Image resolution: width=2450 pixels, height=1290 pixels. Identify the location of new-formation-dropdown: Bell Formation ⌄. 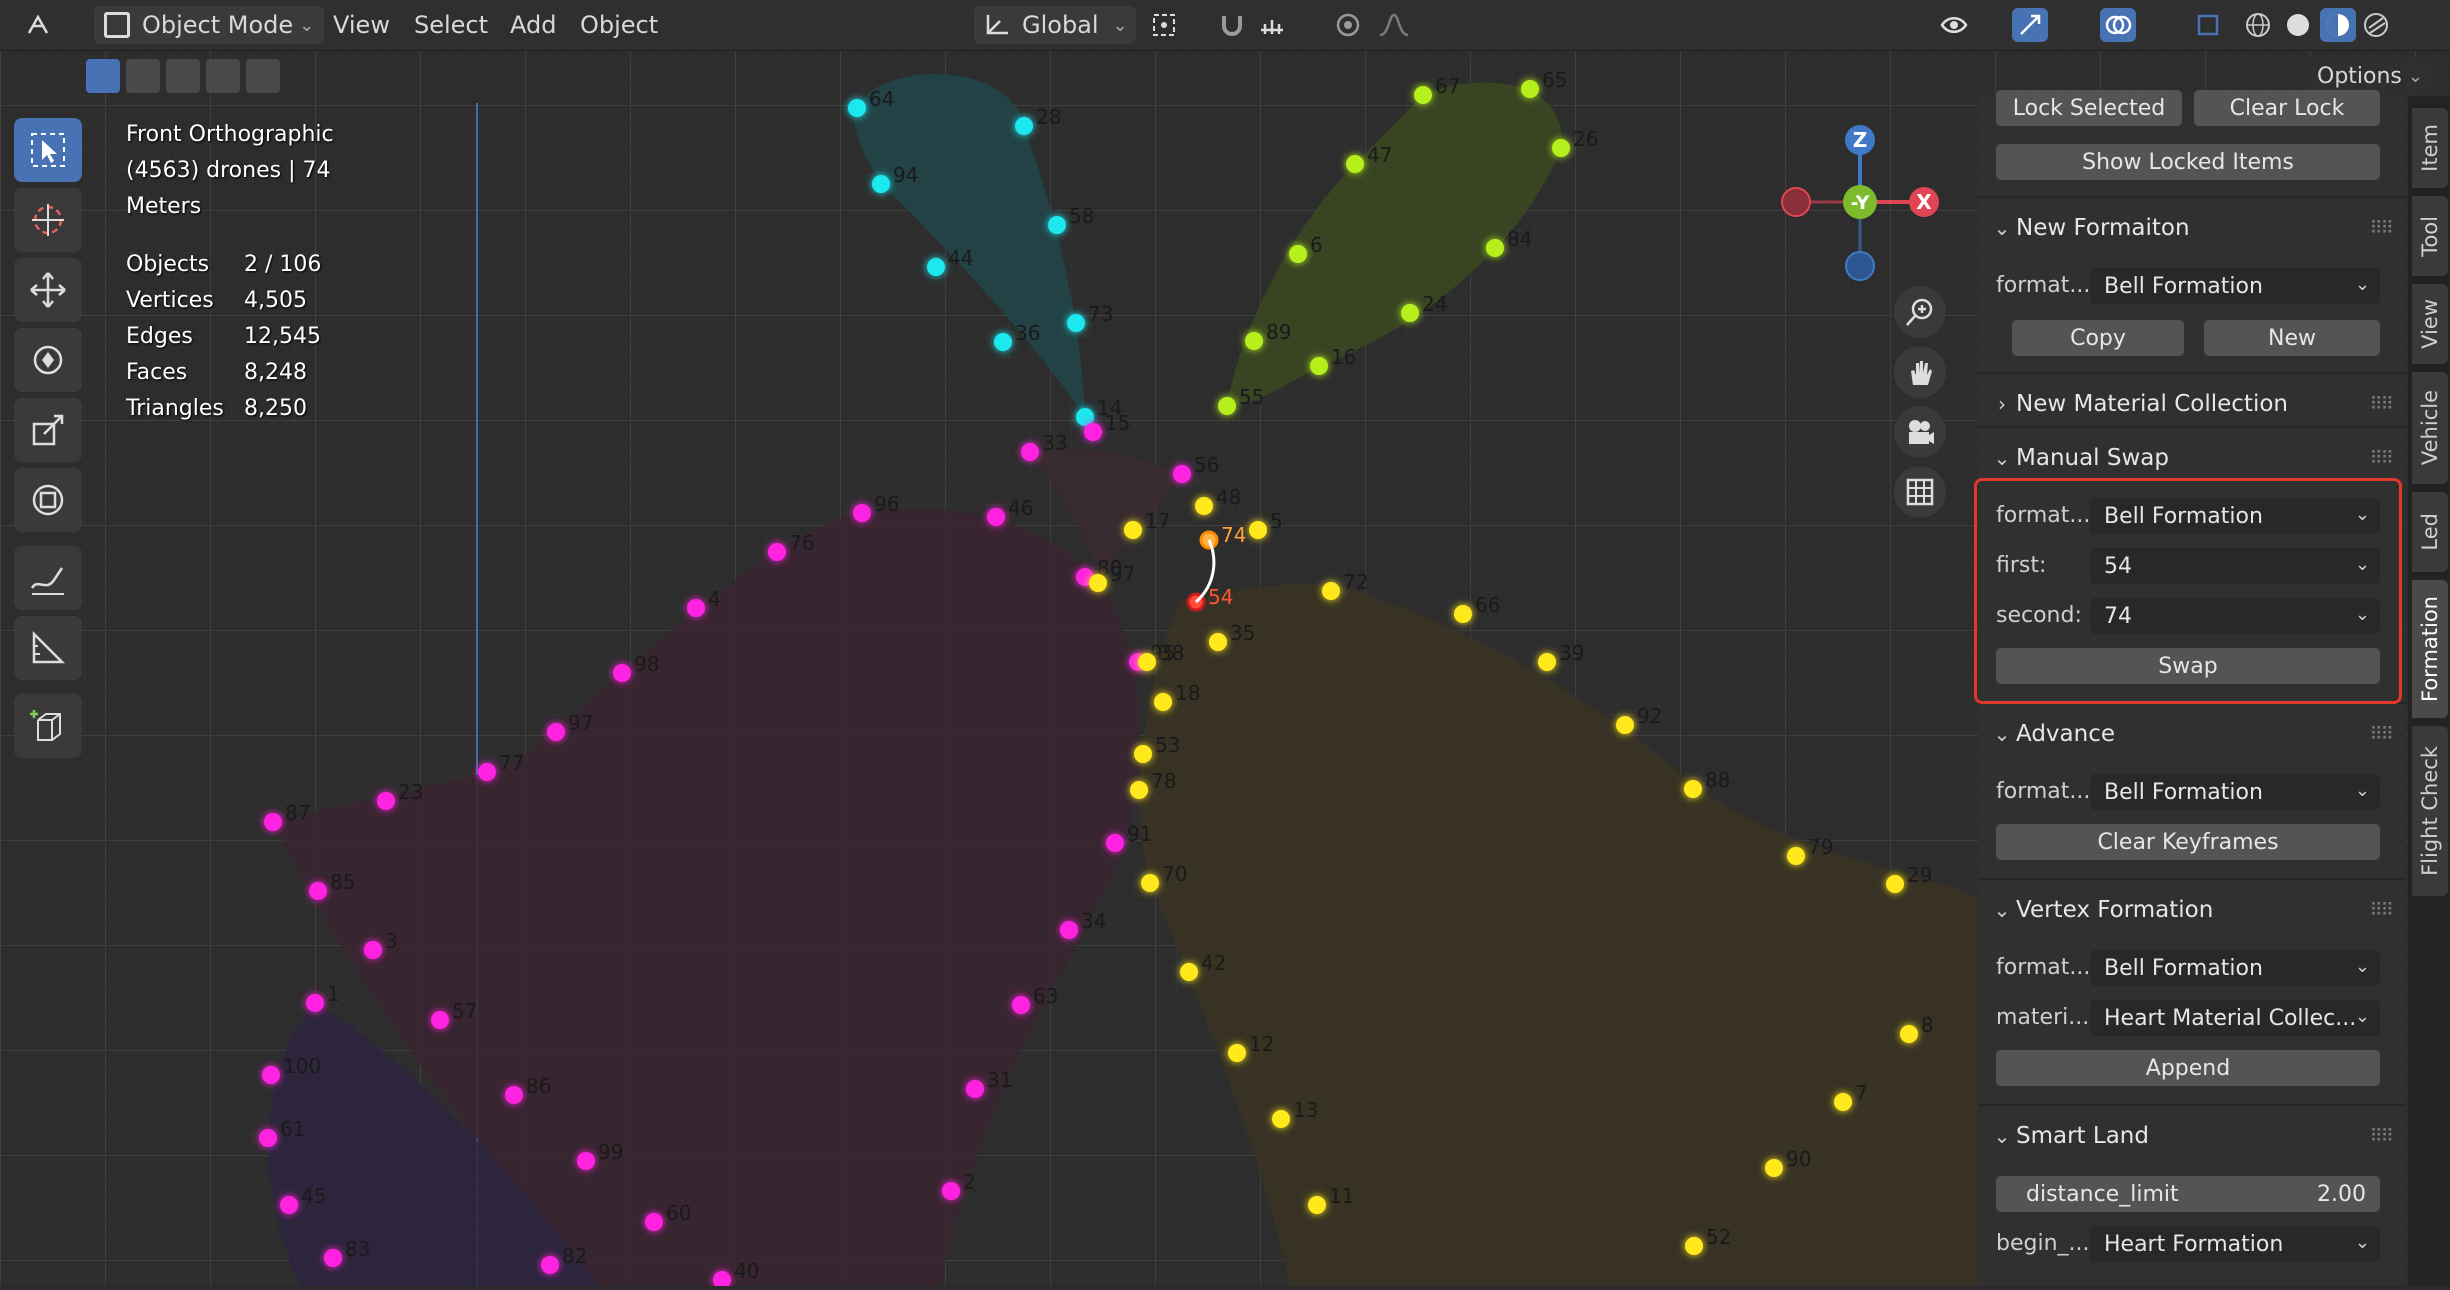
(2235, 286).